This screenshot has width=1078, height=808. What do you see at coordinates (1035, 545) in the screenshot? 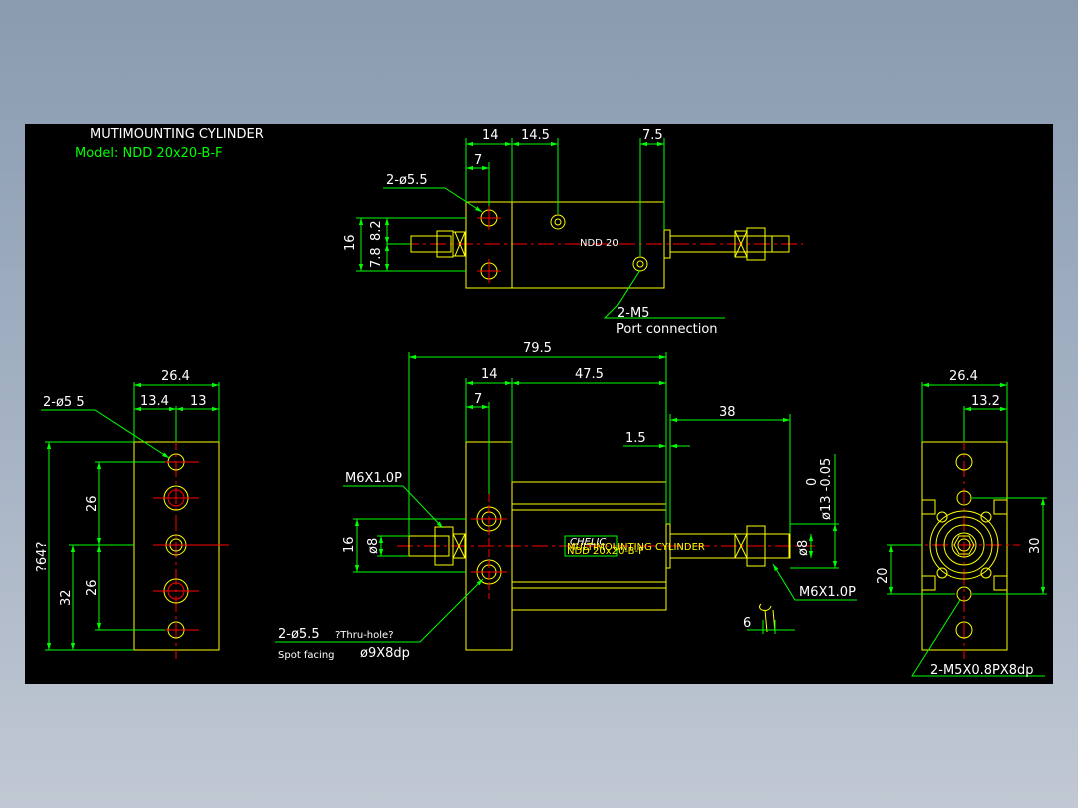
I see `dim-label: 30` at bounding box center [1035, 545].